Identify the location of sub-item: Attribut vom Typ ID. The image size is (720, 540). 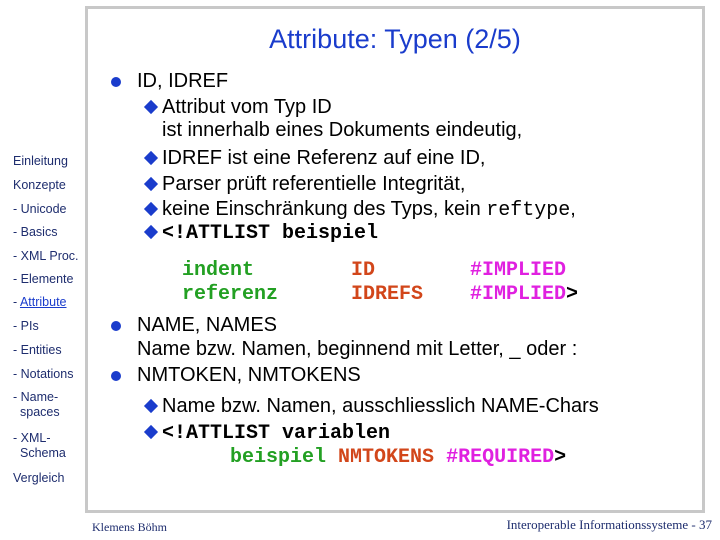
(237, 107).